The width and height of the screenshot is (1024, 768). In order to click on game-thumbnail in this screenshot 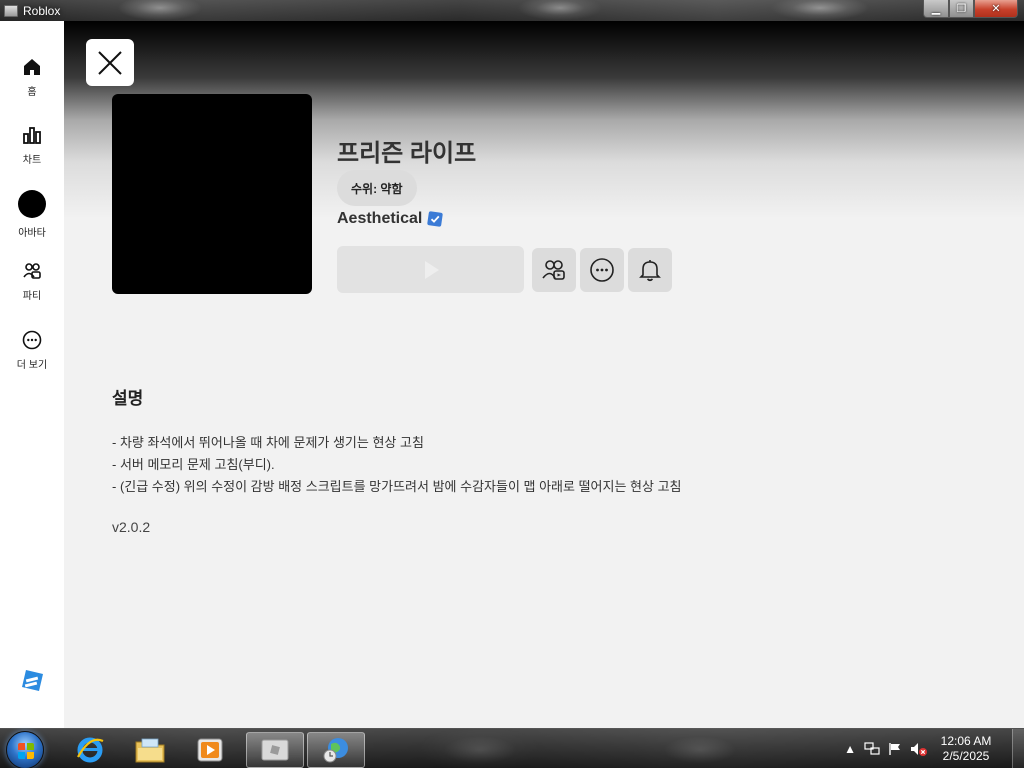, I will do `click(212, 194)`.